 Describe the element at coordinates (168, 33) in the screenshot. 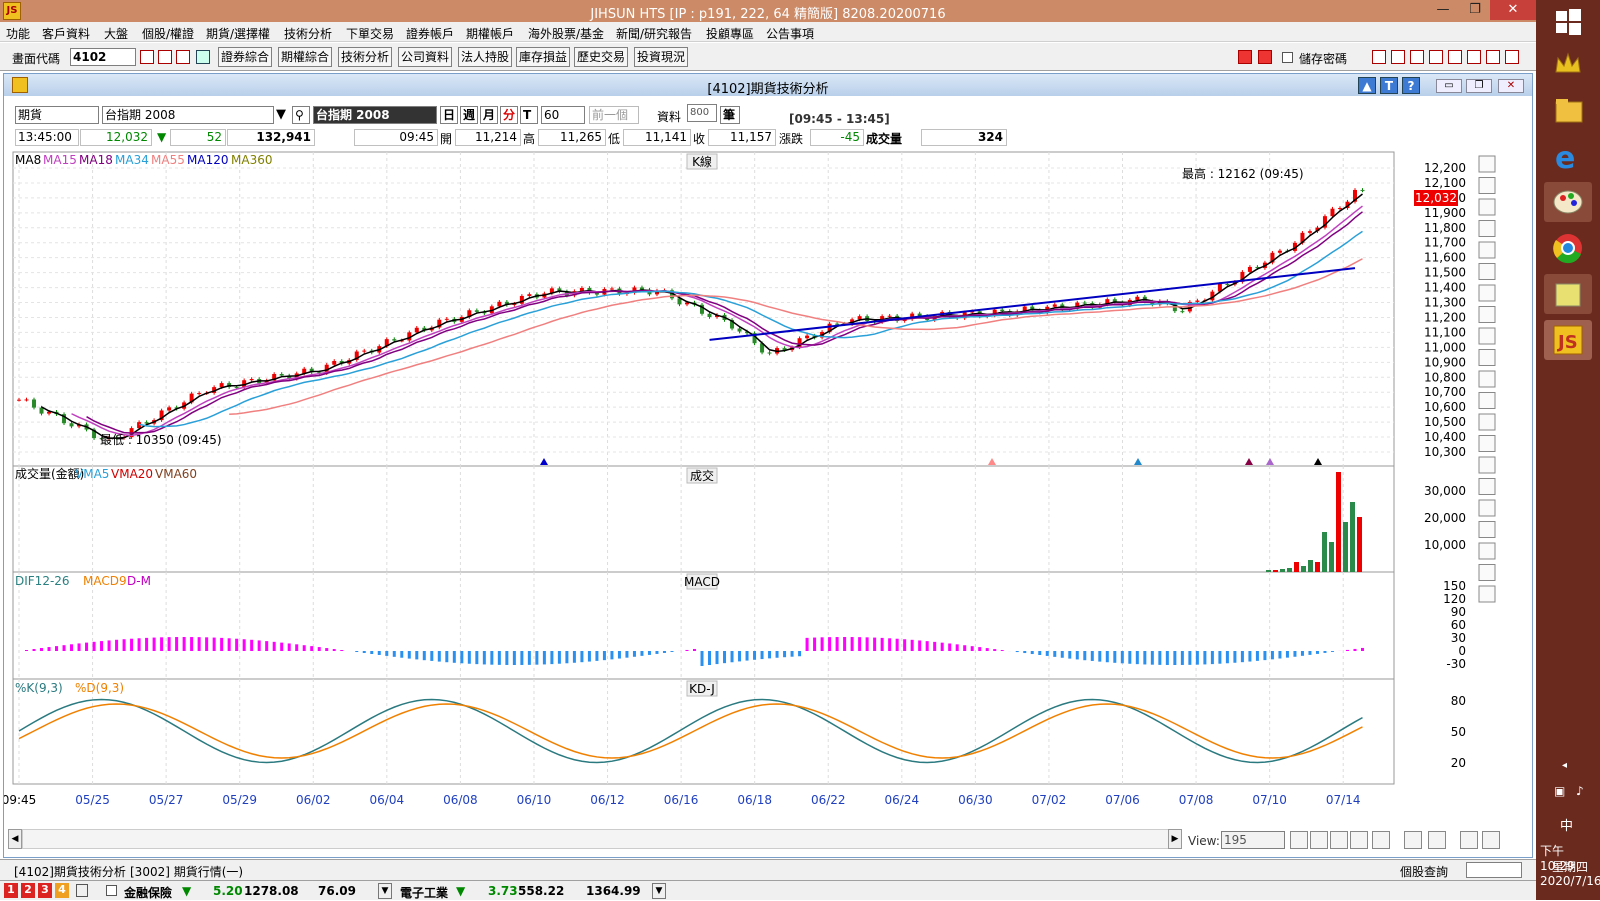

I see `menu-item-3: 個股/權證` at that location.